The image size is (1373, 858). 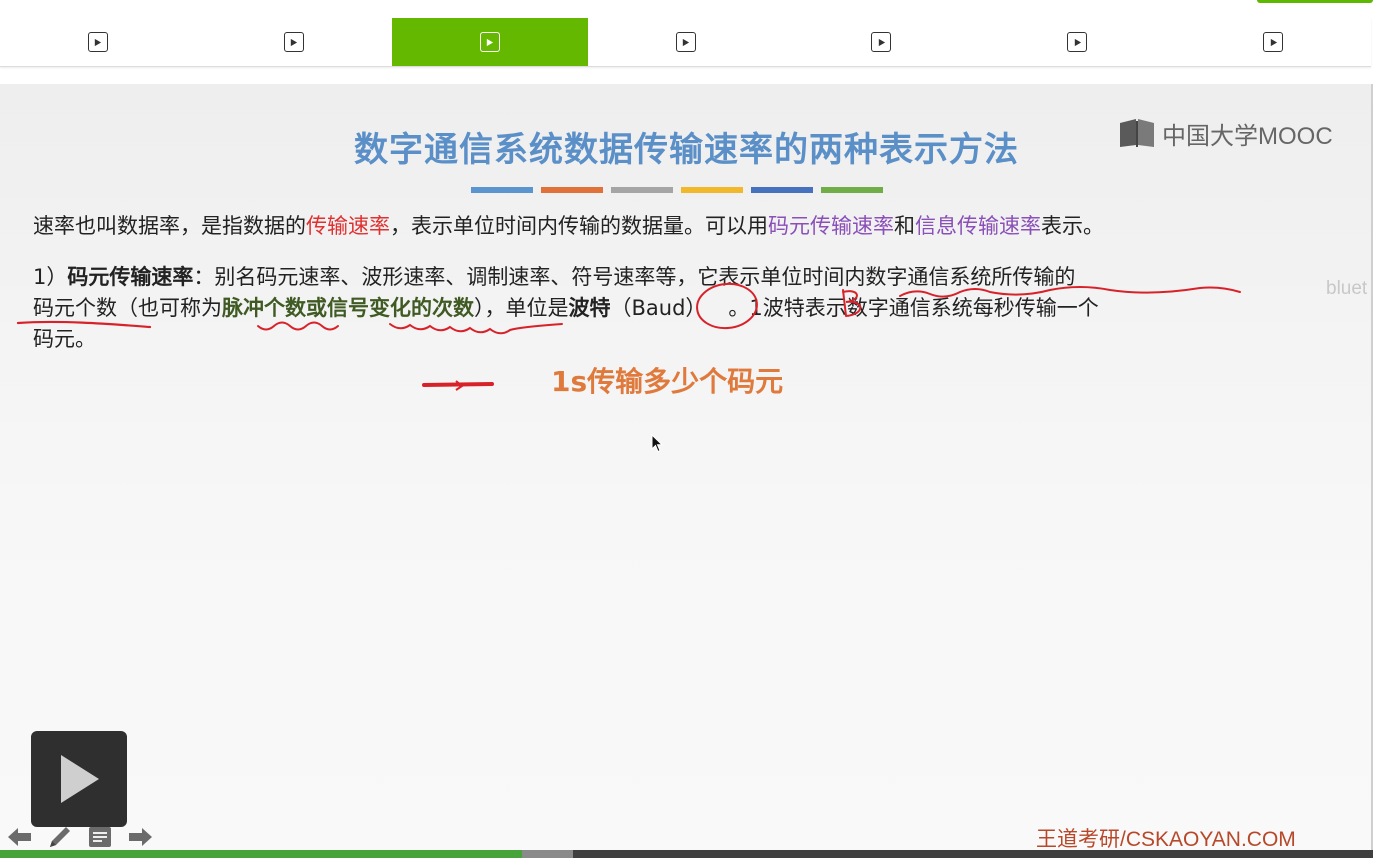 What do you see at coordinates (579, 226) in the screenshot?
I see `line1-text-c: ，表示单位时间内传输的数据量。可以用` at bounding box center [579, 226].